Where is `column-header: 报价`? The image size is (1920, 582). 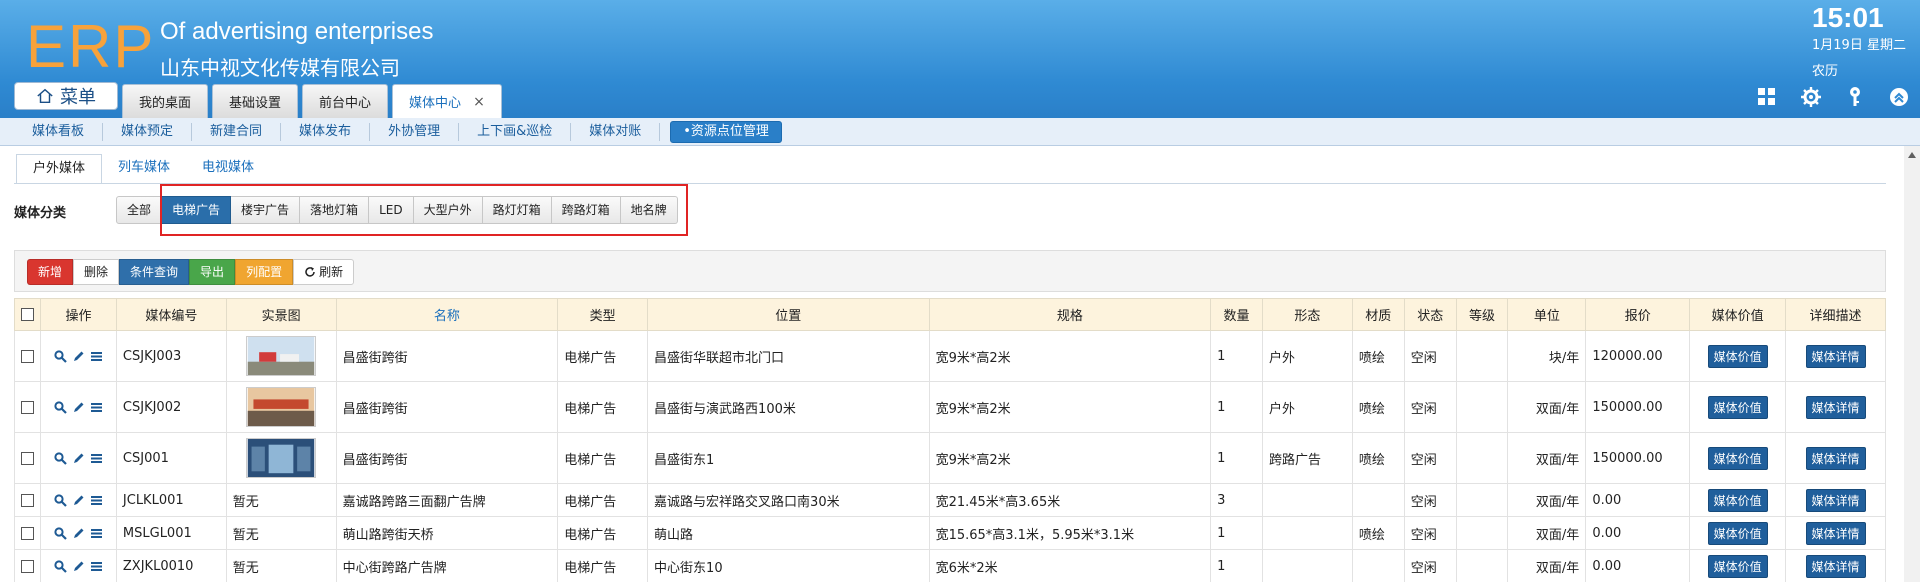 column-header: 报价 is located at coordinates (1638, 314).